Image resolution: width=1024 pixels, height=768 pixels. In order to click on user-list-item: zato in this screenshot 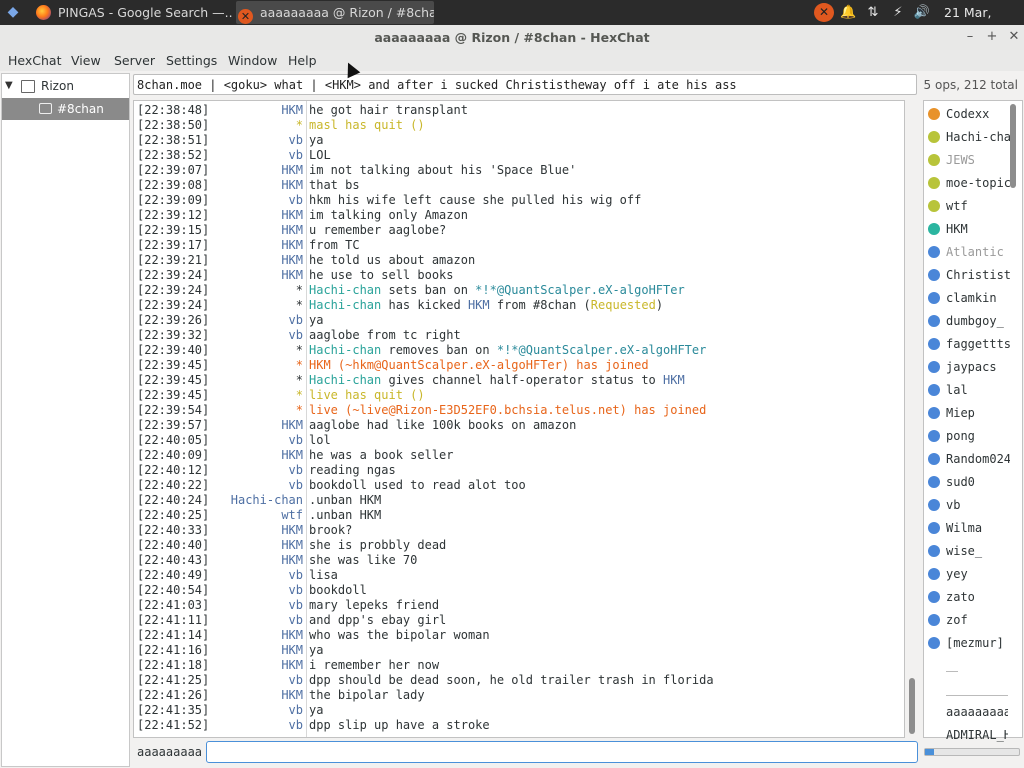, I will do `click(967, 597)`.